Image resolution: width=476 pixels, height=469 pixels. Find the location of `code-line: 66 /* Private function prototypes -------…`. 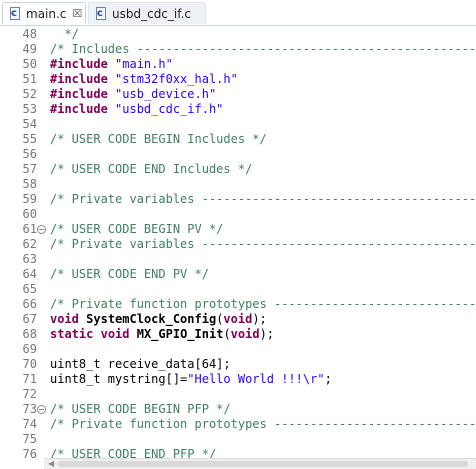

code-line: 66 /* Private function prototypes -------… is located at coordinates (238, 304).